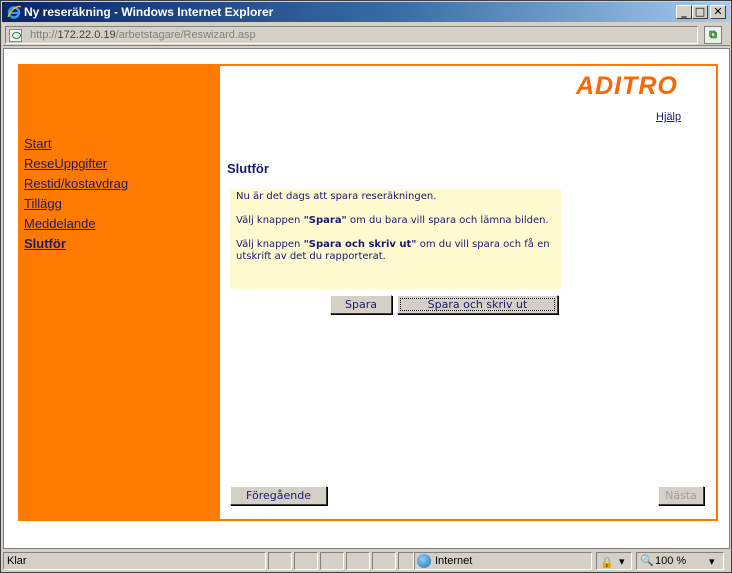 This screenshot has width=732, height=573. Describe the element at coordinates (278, 495) in the screenshot. I see `previous-button: Föregående` at that location.